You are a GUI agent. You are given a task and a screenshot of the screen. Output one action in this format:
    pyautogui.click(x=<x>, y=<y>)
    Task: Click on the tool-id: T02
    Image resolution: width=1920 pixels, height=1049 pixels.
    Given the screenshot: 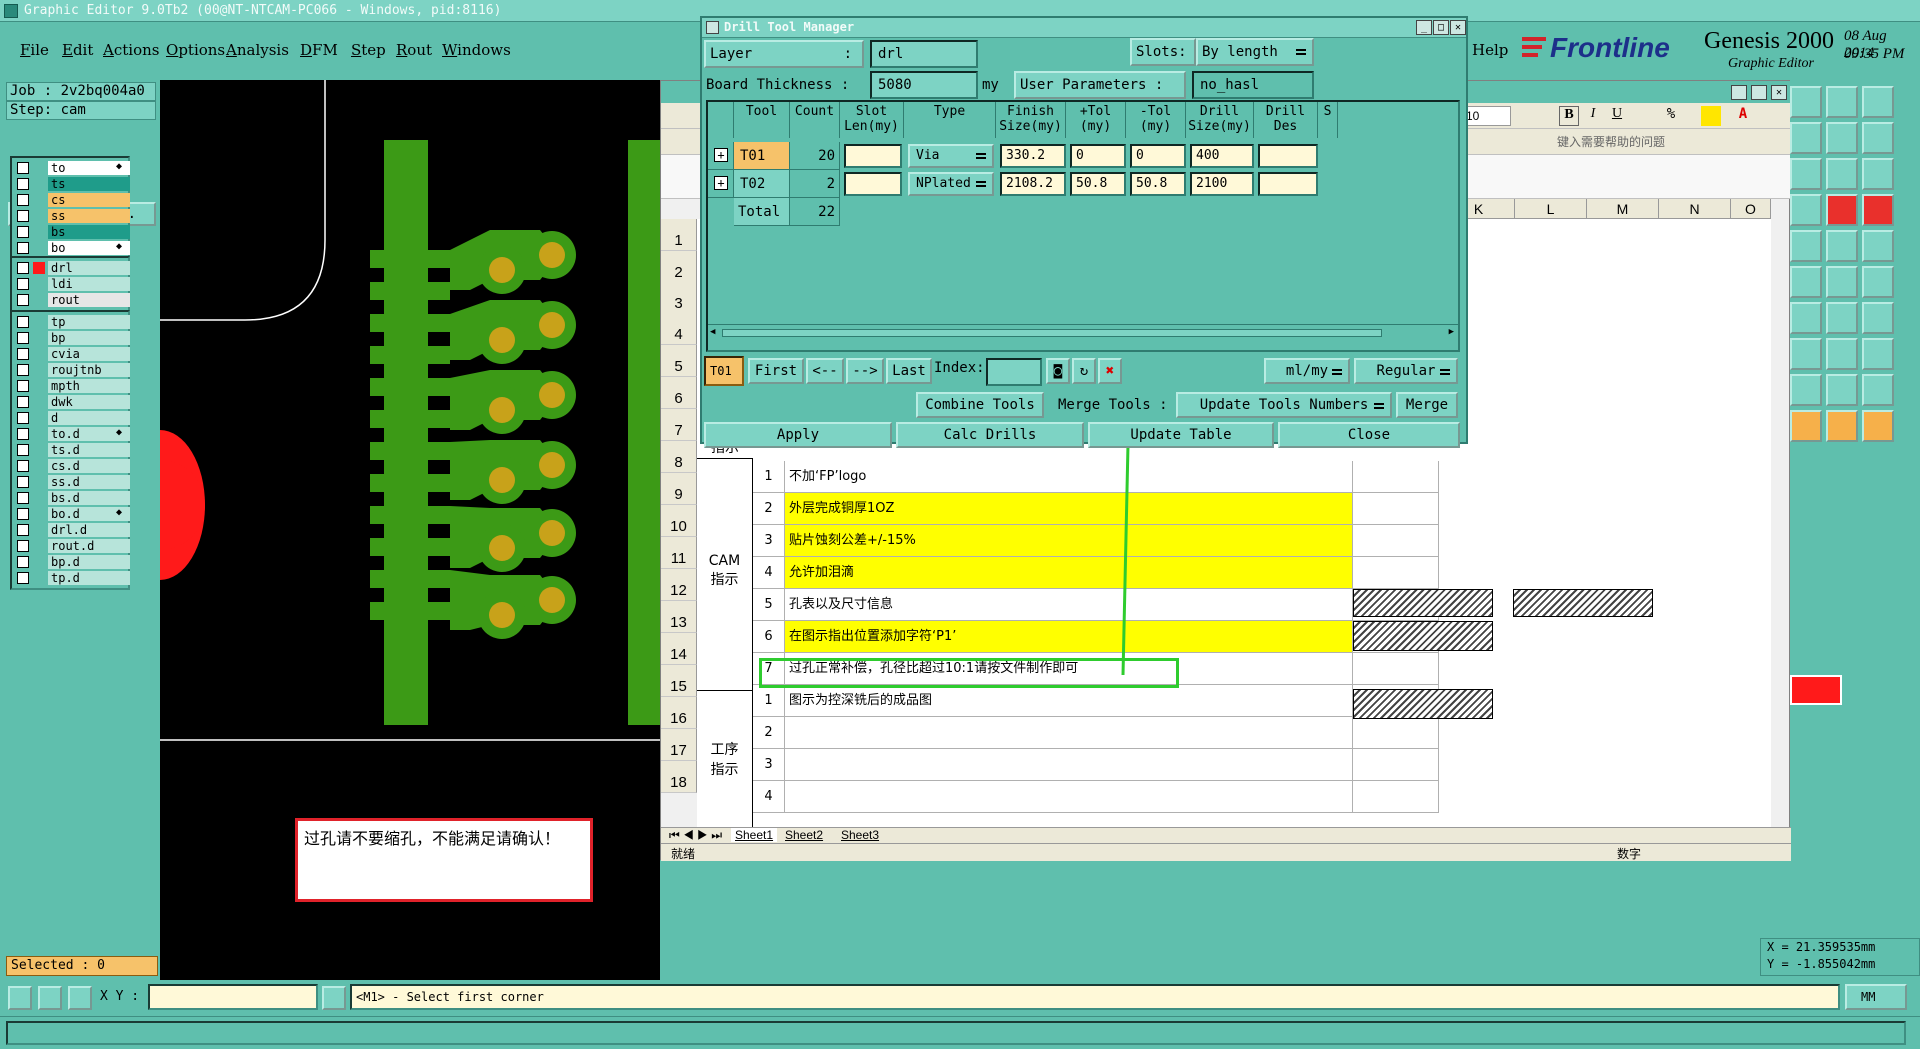 What is the action you would take?
    pyautogui.click(x=762, y=184)
    